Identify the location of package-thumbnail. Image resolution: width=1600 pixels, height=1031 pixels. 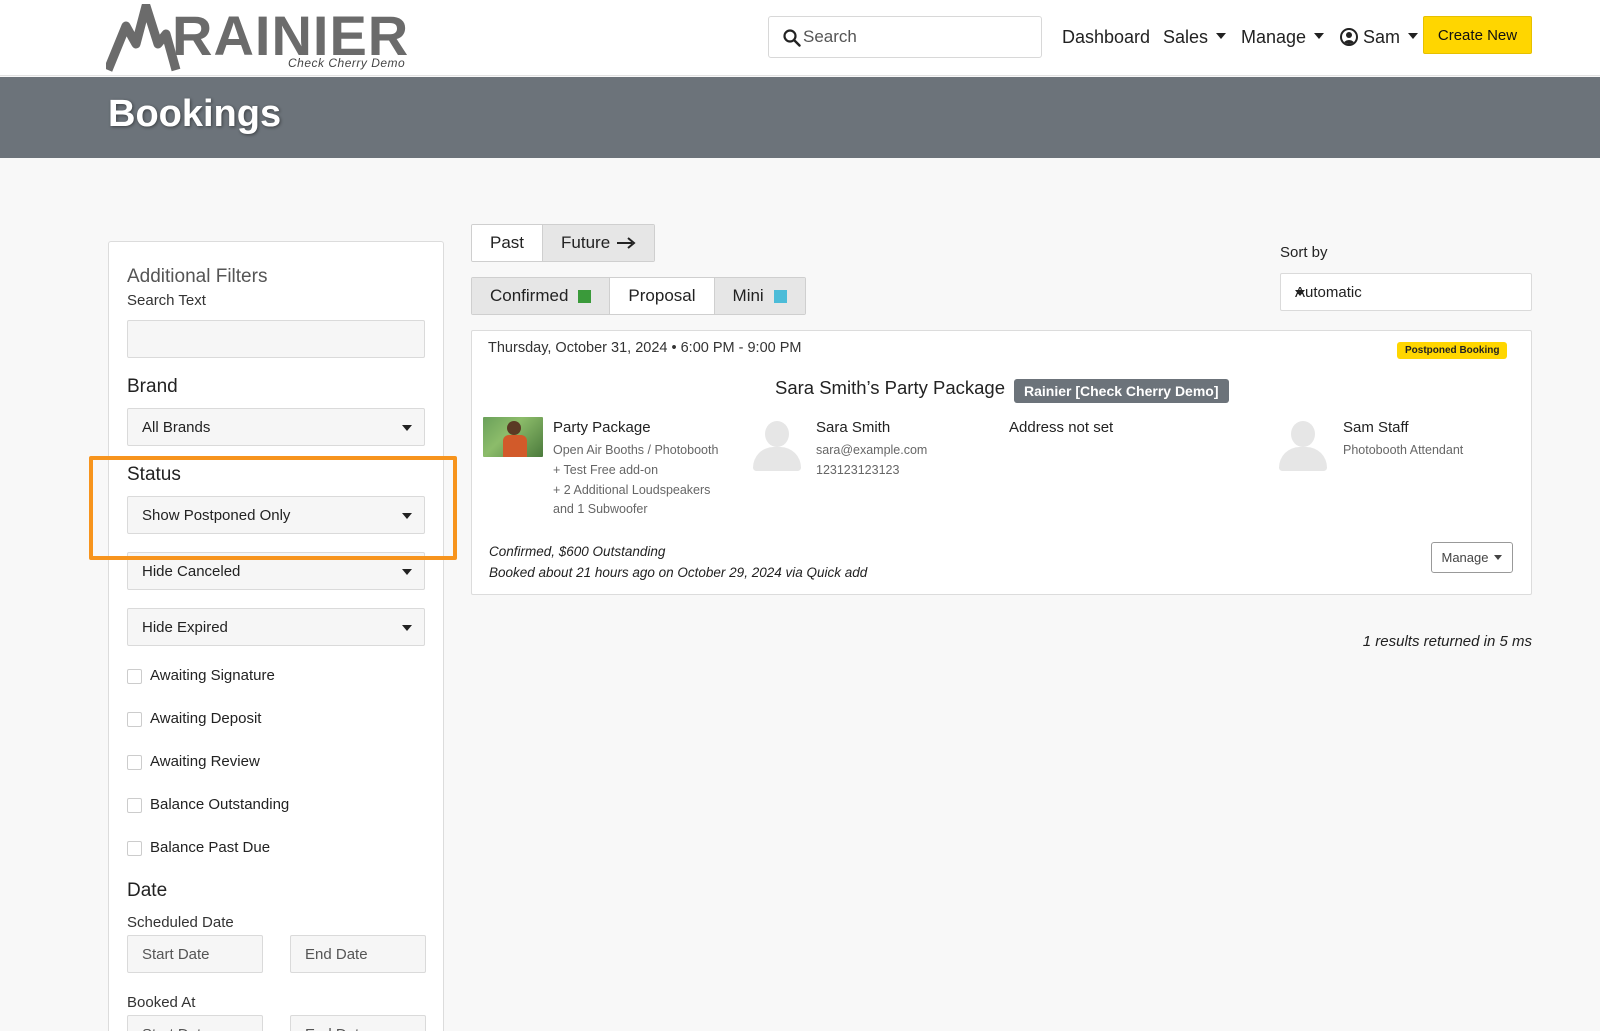
(513, 437).